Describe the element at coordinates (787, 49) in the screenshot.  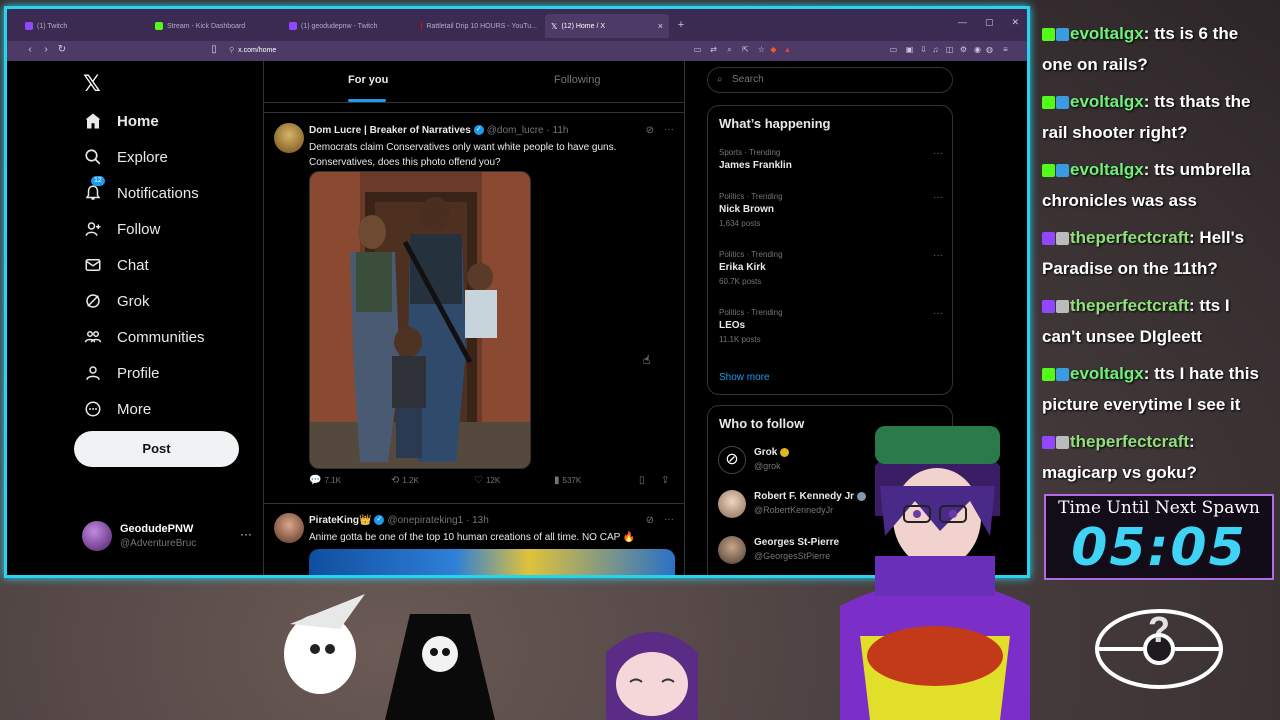
I see `rewards-icon: ▲` at that location.